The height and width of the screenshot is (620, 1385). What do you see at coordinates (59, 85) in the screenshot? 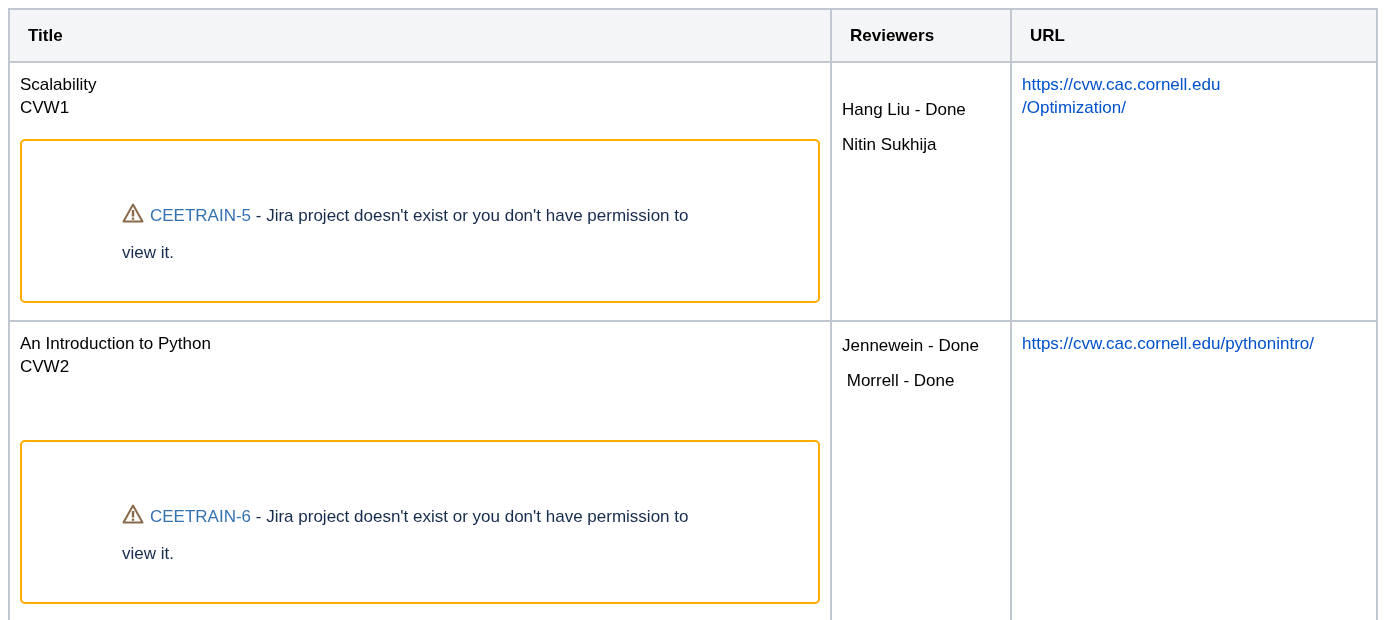
I see `course-title: Scalability` at bounding box center [59, 85].